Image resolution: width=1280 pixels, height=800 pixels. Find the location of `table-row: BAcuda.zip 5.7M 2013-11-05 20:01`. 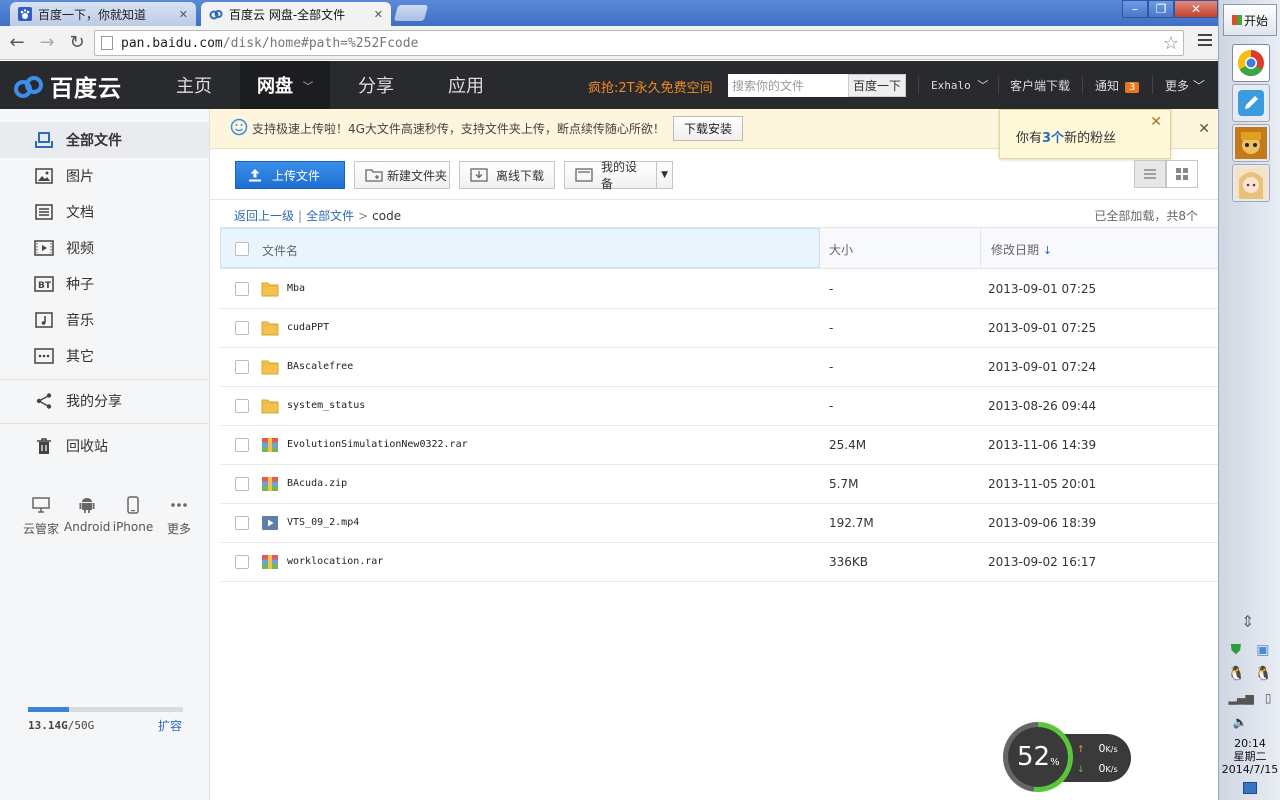

table-row: BAcuda.zip 5.7M 2013-11-05 20:01 is located at coordinates (719, 484).